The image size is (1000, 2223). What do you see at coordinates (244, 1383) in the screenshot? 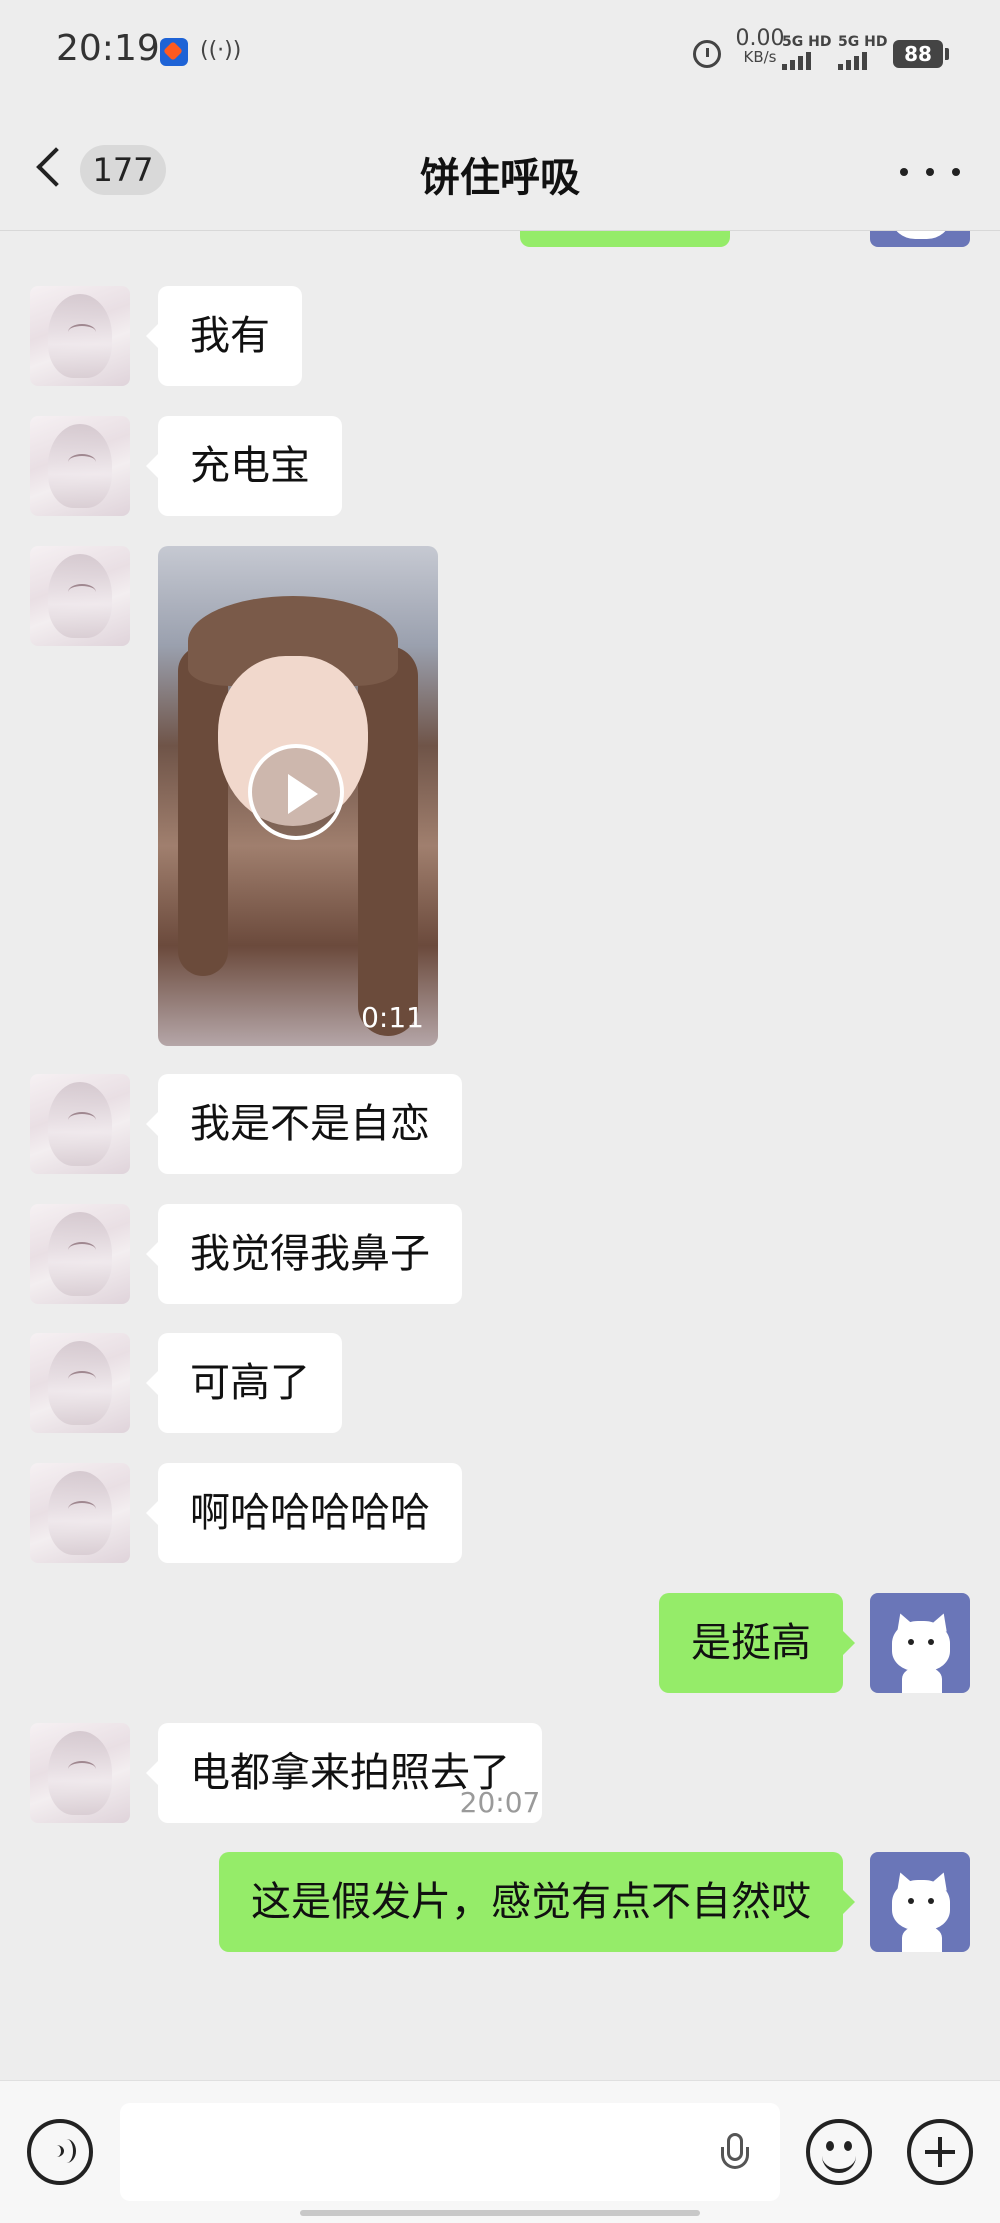
I see `received-message-bubble: 可高了` at bounding box center [244, 1383].